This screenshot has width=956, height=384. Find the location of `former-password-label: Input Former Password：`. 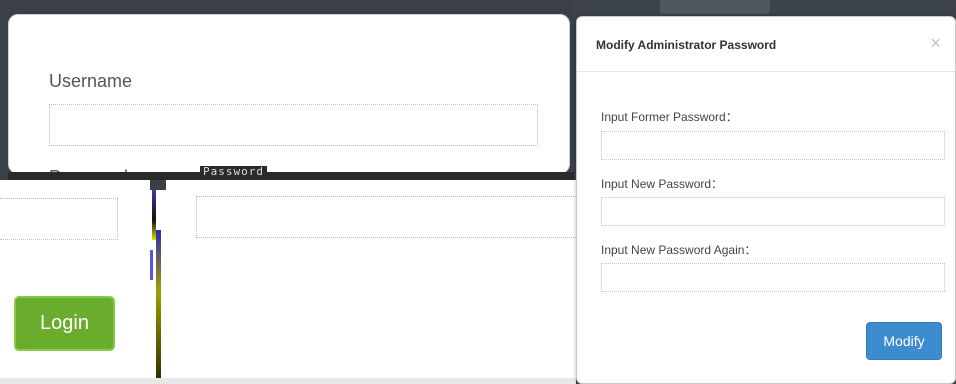

former-password-label: Input Former Password： is located at coordinates (669, 117).